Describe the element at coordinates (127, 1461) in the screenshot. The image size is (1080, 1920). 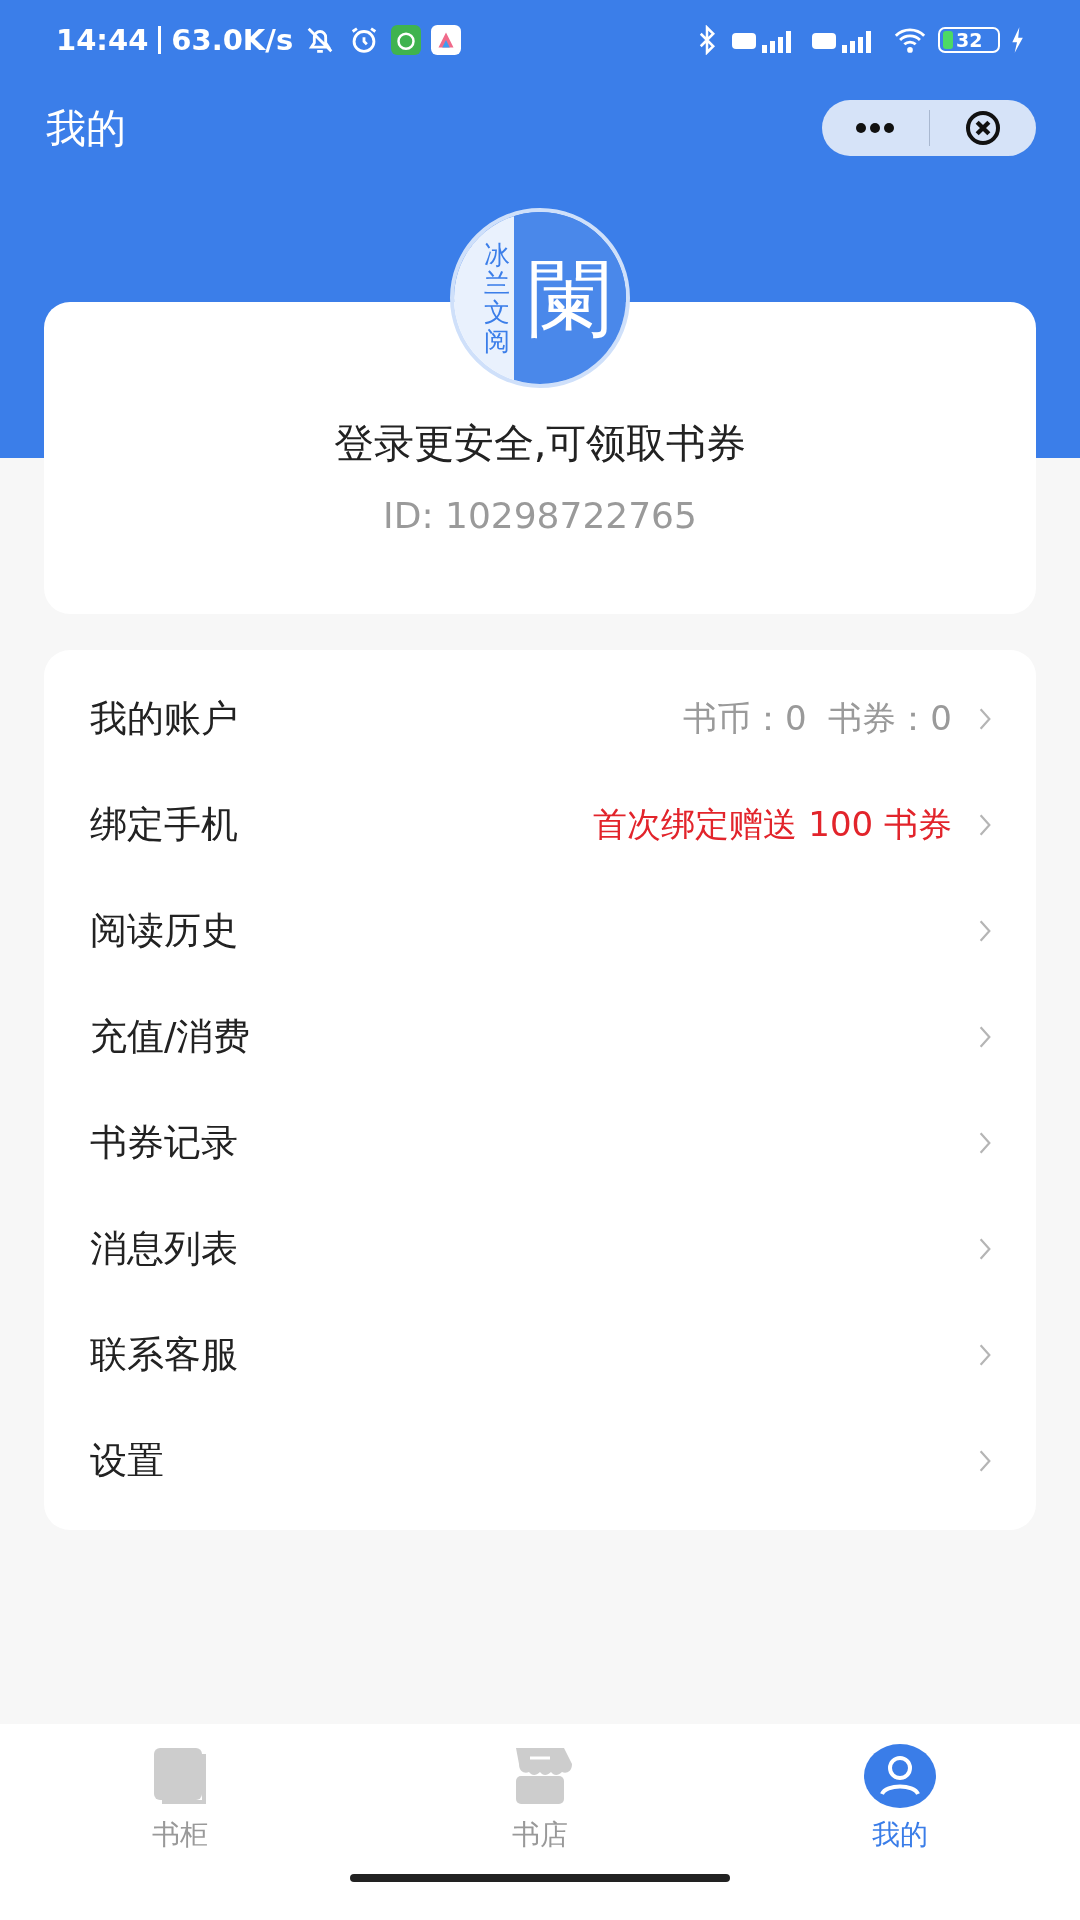
I see `menu-label: 设置` at that location.